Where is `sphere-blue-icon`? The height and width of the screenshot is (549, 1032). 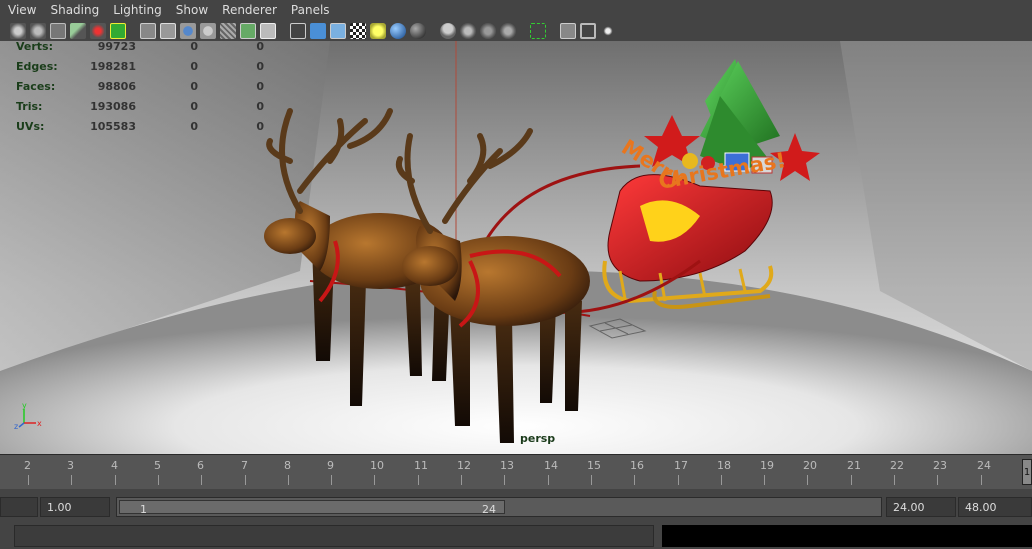
sphere-blue-icon is located at coordinates (398, 30).